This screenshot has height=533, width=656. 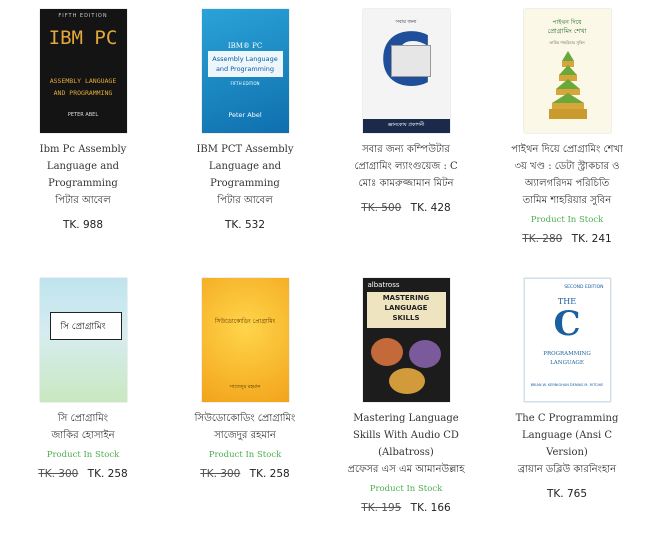 I want to click on cover-title-text: সিউডোকোডিং প্রোগ্রামিং, so click(x=245, y=321).